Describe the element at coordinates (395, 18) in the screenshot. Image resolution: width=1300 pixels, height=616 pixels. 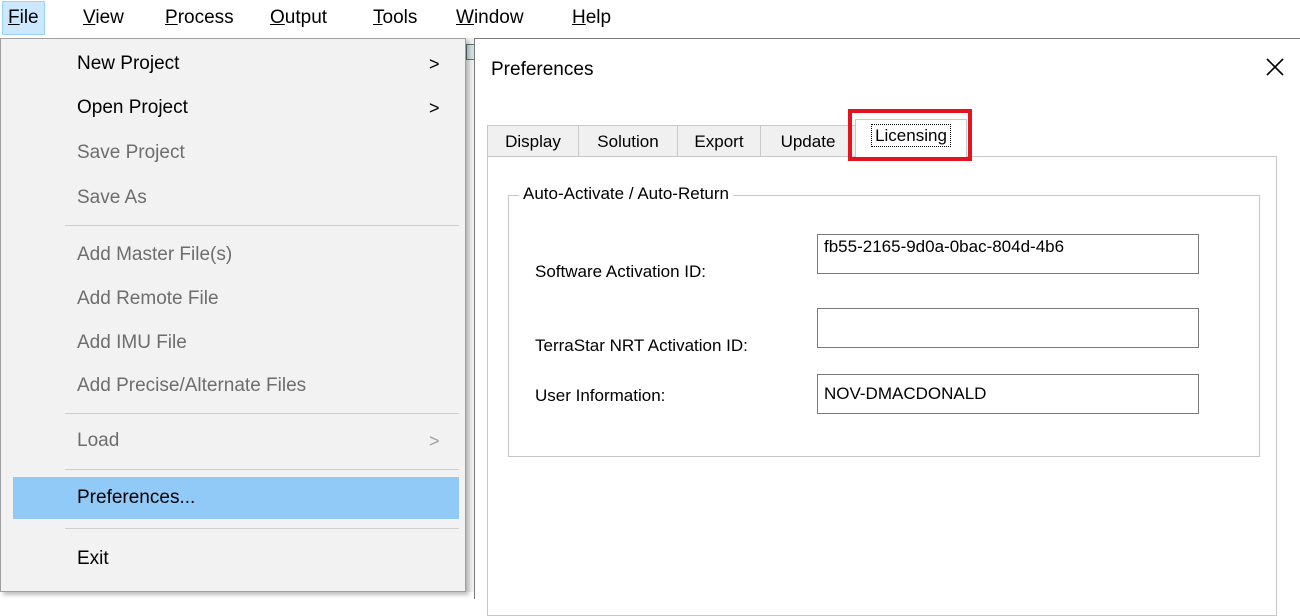
I see `menu-tools: Tools` at that location.